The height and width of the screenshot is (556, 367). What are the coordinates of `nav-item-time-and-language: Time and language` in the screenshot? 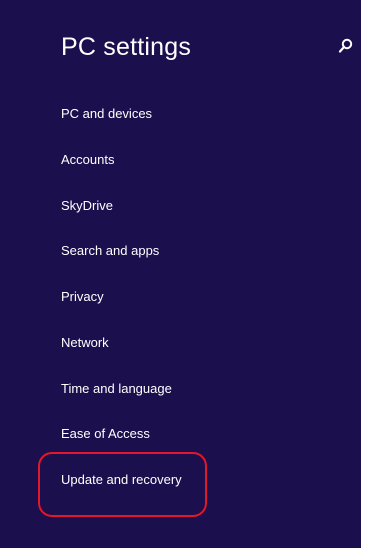 It's located at (116, 389).